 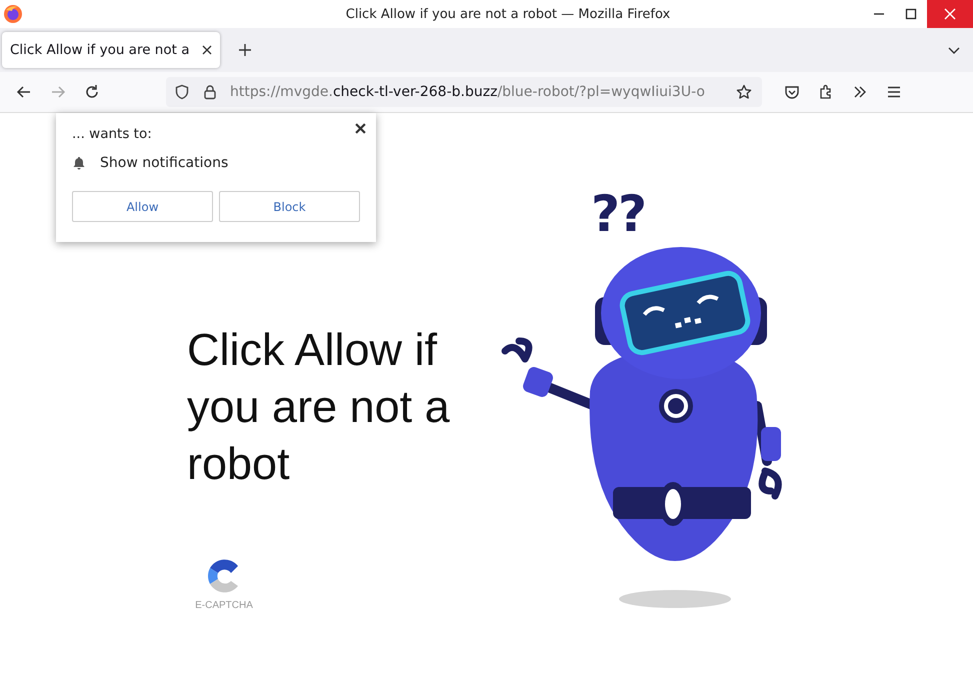 What do you see at coordinates (245, 50) in the screenshot?
I see `new-tab-icon` at bounding box center [245, 50].